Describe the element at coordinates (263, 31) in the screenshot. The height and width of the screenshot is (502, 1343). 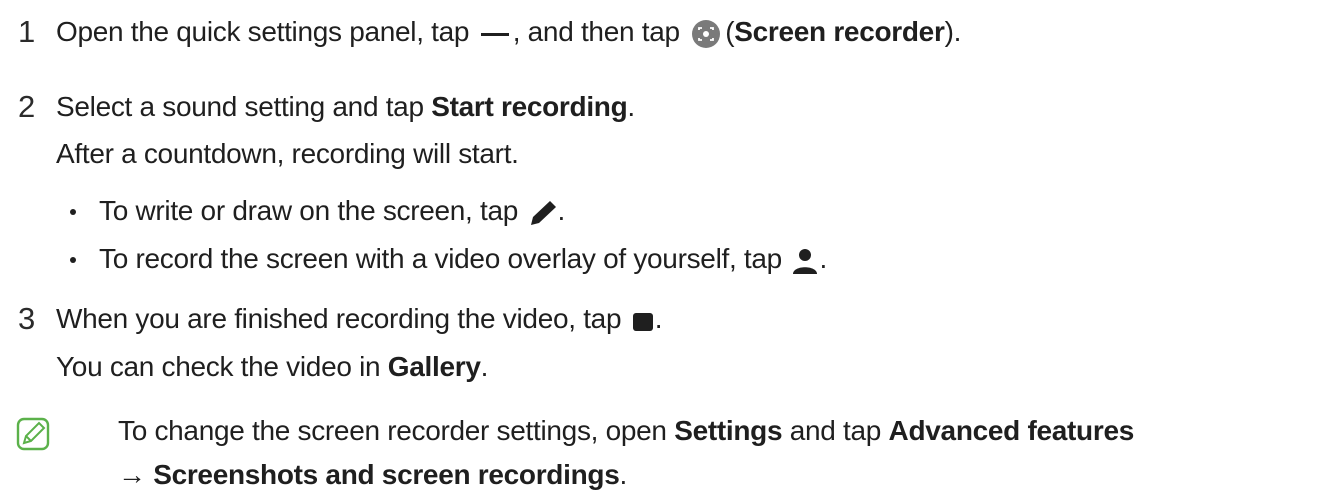
I see `step-1-text-before: Open the quick settings panel, tap` at that location.